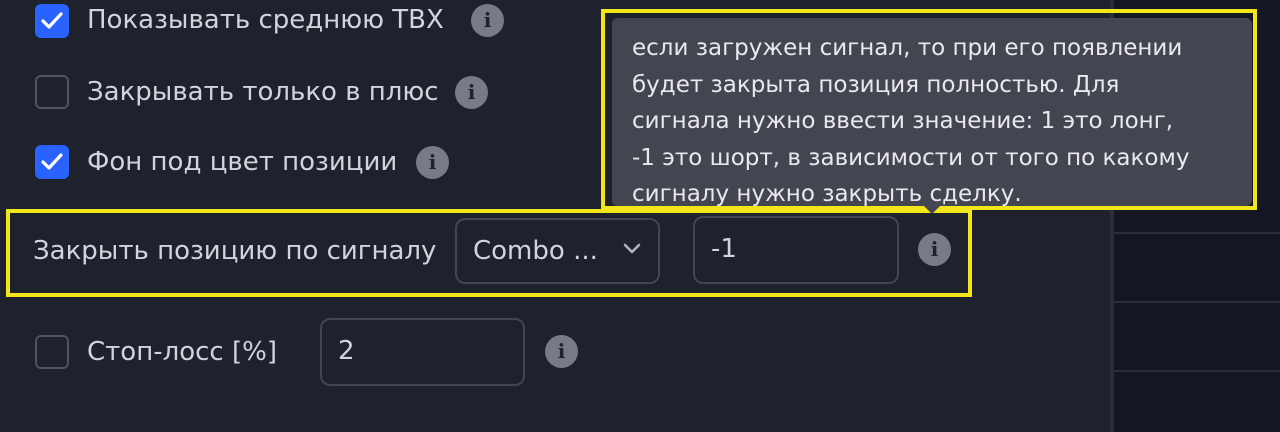 This screenshot has width=1280, height=432. I want to click on show-avg-tvx-label: Показывать среднюю ТВХ, so click(265, 20).